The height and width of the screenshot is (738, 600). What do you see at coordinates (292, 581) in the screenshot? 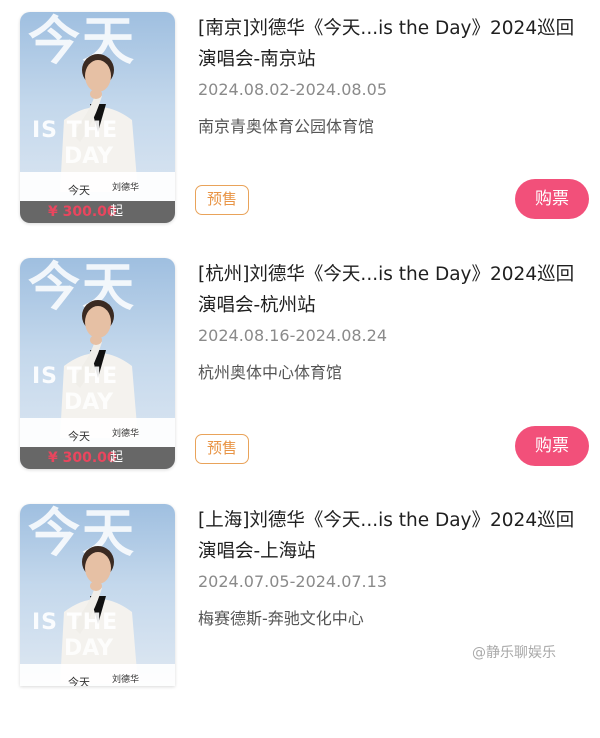
I see `event-date: 2024.07.05-2024.07.13` at bounding box center [292, 581].